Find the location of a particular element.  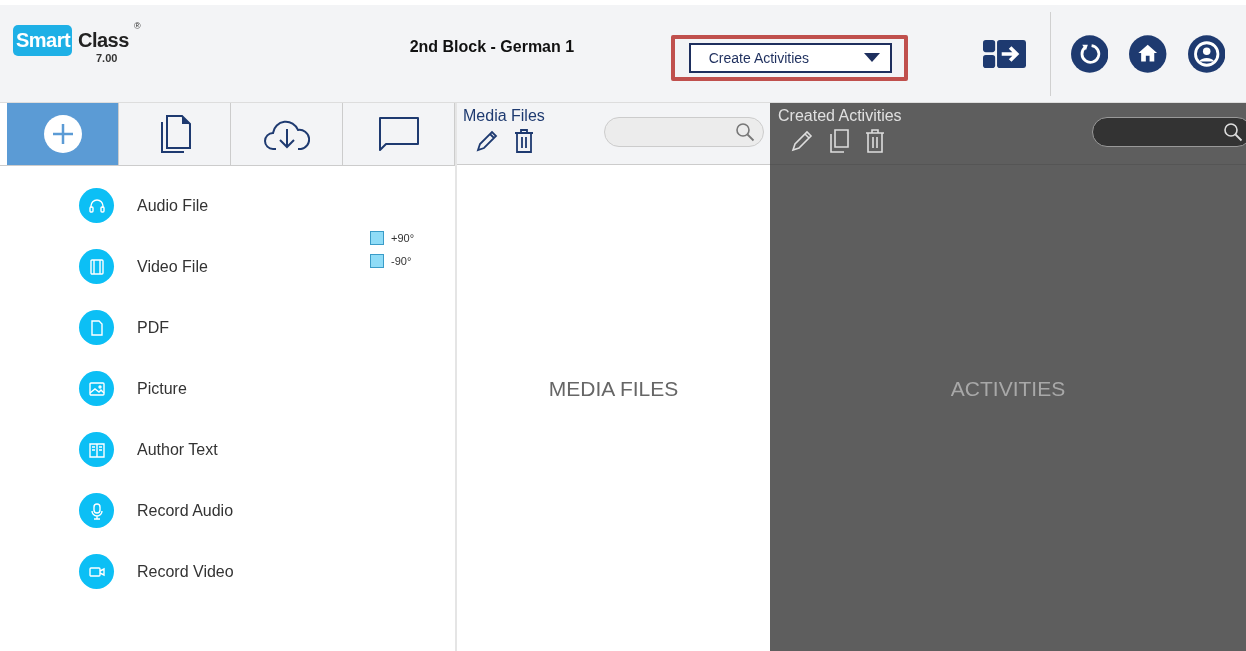

media-type-item: Audio File is located at coordinates (224, 205).